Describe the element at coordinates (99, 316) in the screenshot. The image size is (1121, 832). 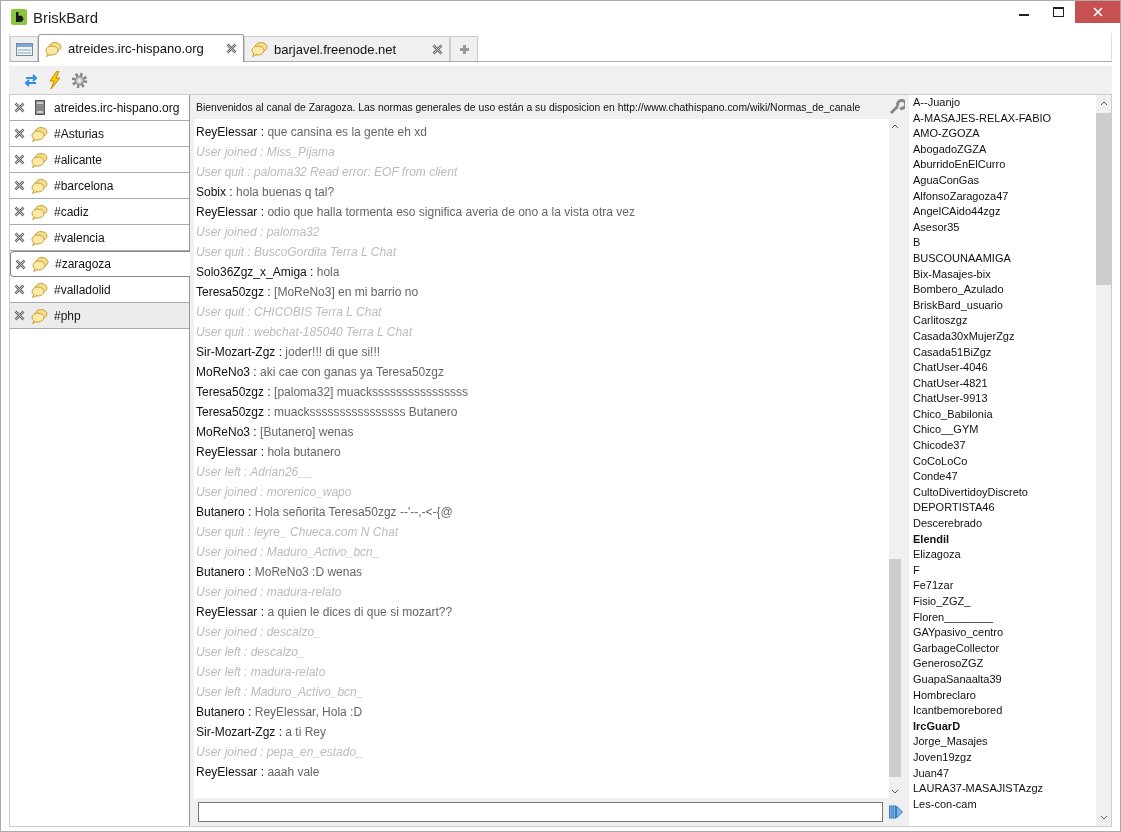
I see `channel-item: #php` at that location.